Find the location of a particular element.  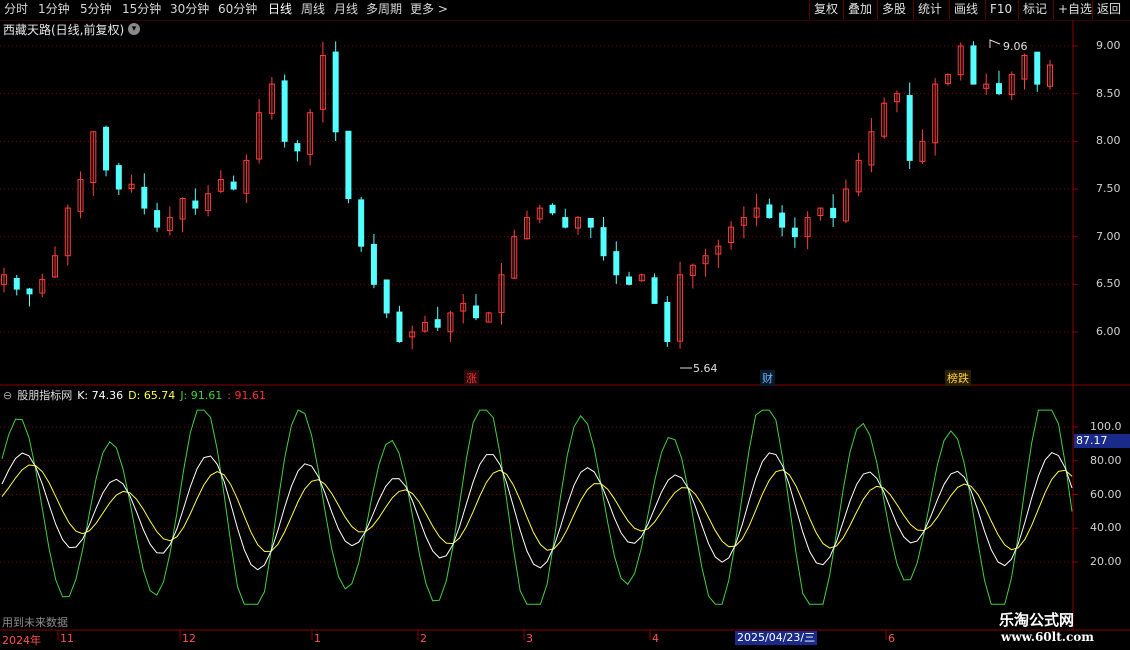

indicator-title: ⊖ 股朋指标网 K: 74.36 D: 65.74 J: 91.61 : 91.61 is located at coordinates (137, 395).